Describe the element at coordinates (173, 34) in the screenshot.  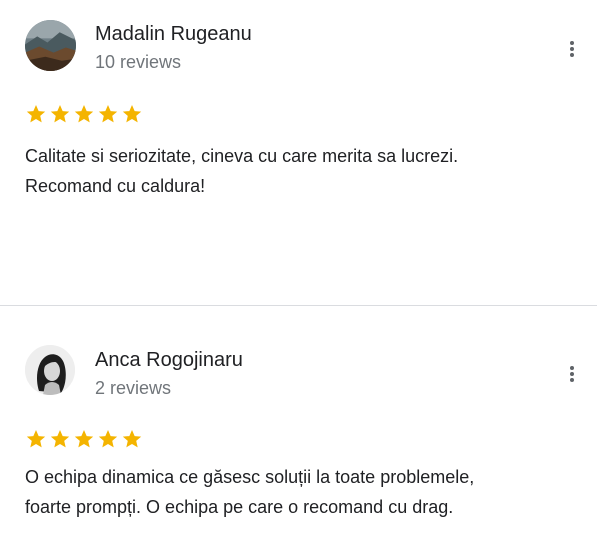
I see `reviewer-name: Madalin Rugeanu` at that location.